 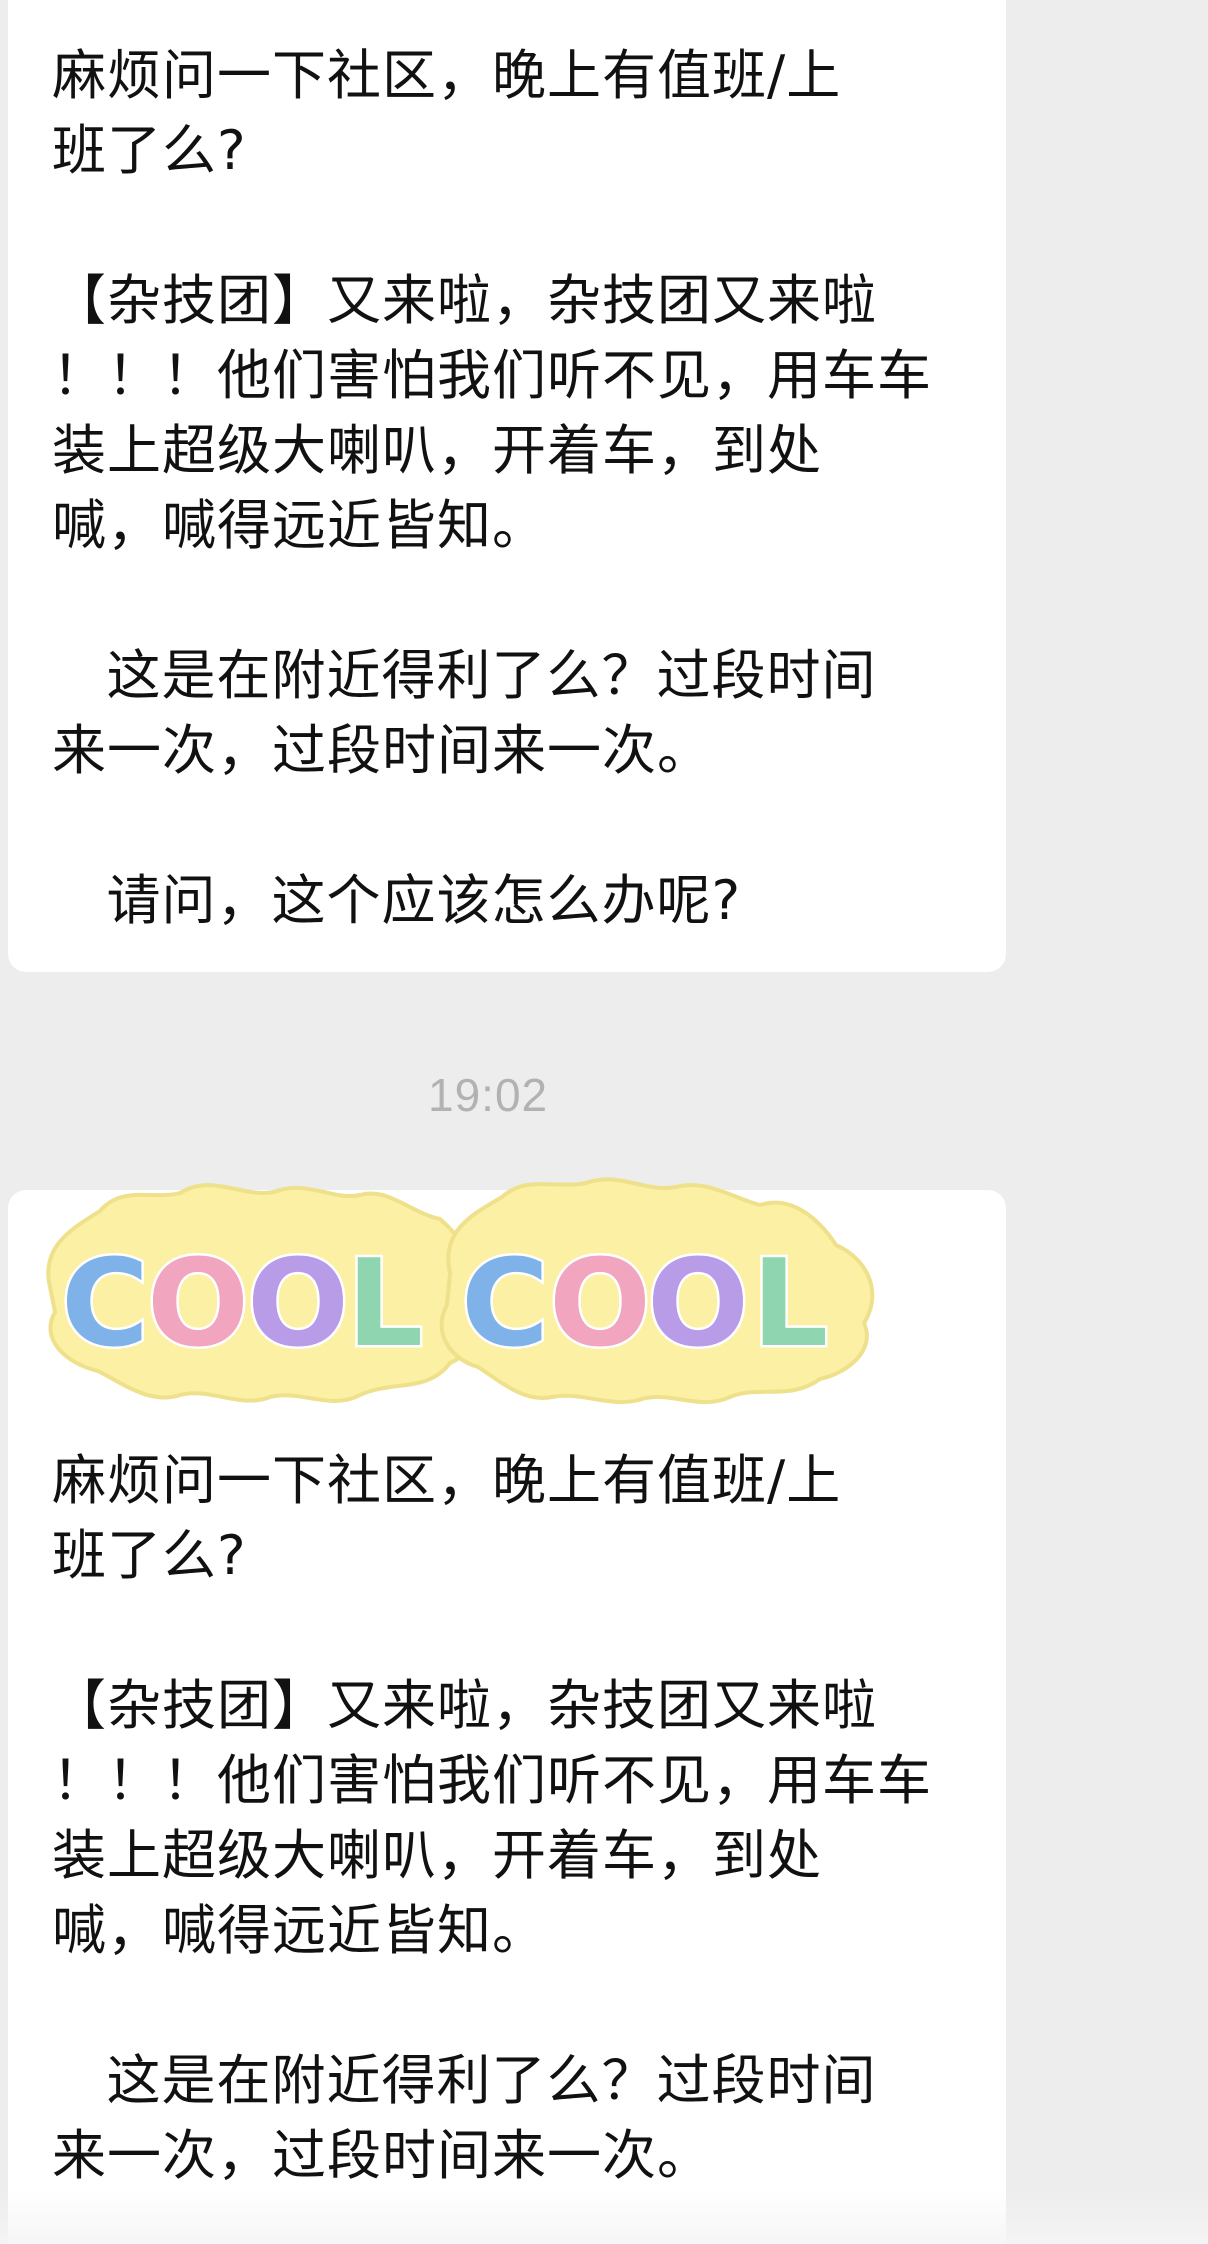 I want to click on bottom-fade-overlay, so click(x=604, y=2217).